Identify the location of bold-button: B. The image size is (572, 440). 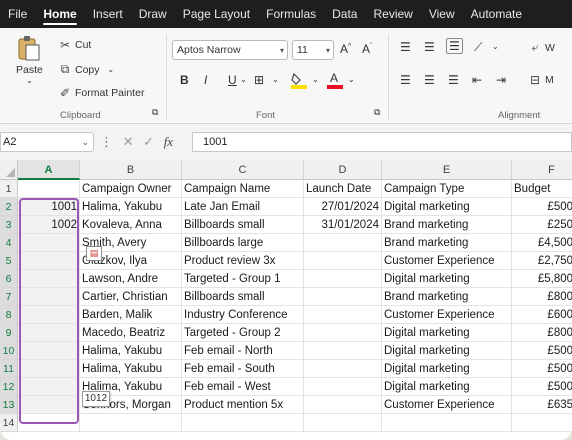
(184, 80).